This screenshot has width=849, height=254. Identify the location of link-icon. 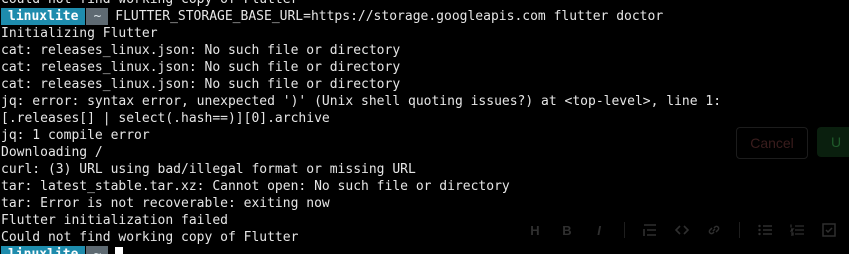
(714, 230).